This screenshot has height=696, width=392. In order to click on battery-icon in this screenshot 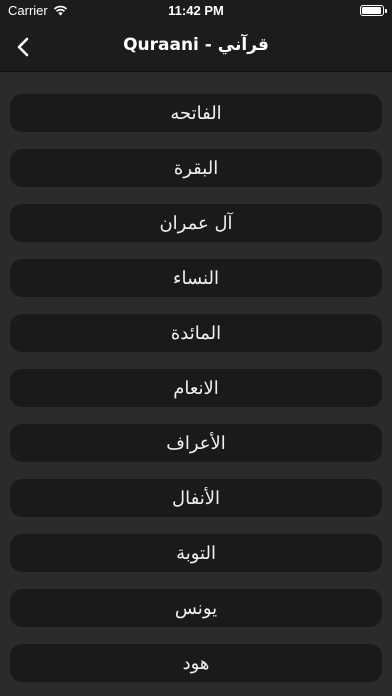, I will do `click(373, 10)`.